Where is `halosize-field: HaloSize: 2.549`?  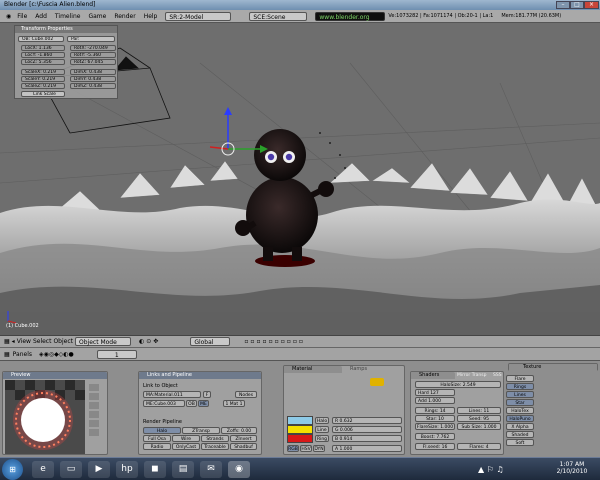
halosize-field: HaloSize: 2.549 is located at coordinates (458, 384).